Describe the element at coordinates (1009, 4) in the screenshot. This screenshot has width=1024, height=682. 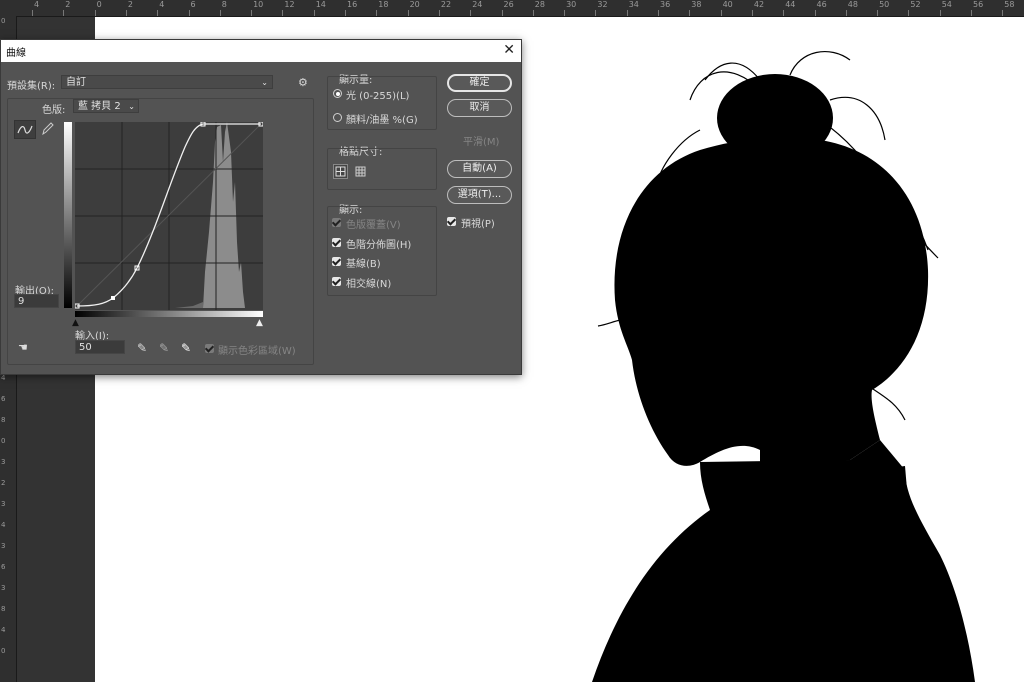
I see `ruler-tick-label: 58` at that location.